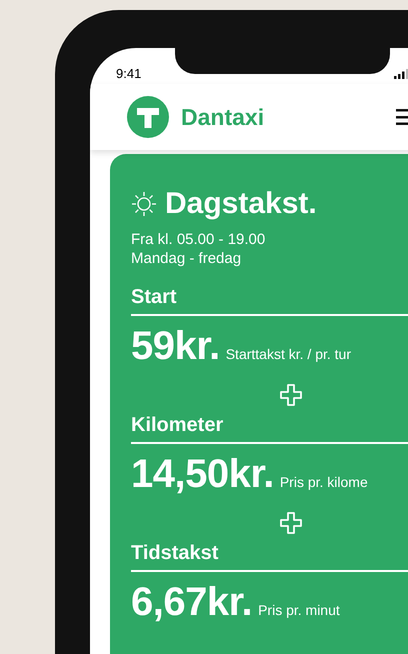  I want to click on sun-icon, so click(144, 204).